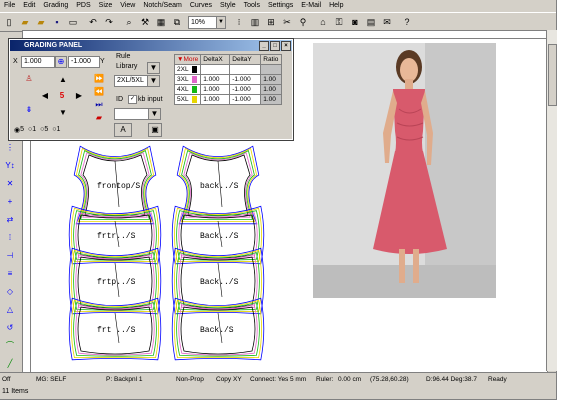  I want to click on camera-icon: ◙, so click(355, 22).